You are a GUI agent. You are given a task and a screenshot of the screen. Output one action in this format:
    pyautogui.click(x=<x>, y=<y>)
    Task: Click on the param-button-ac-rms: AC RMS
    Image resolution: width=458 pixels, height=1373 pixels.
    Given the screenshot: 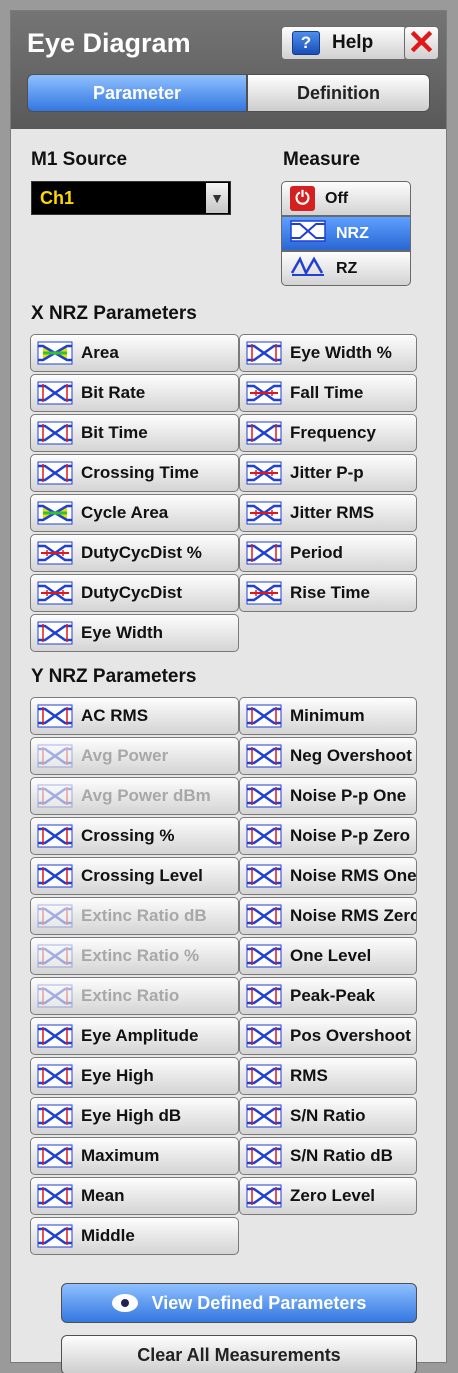 What is the action you would take?
    pyautogui.click(x=134, y=716)
    